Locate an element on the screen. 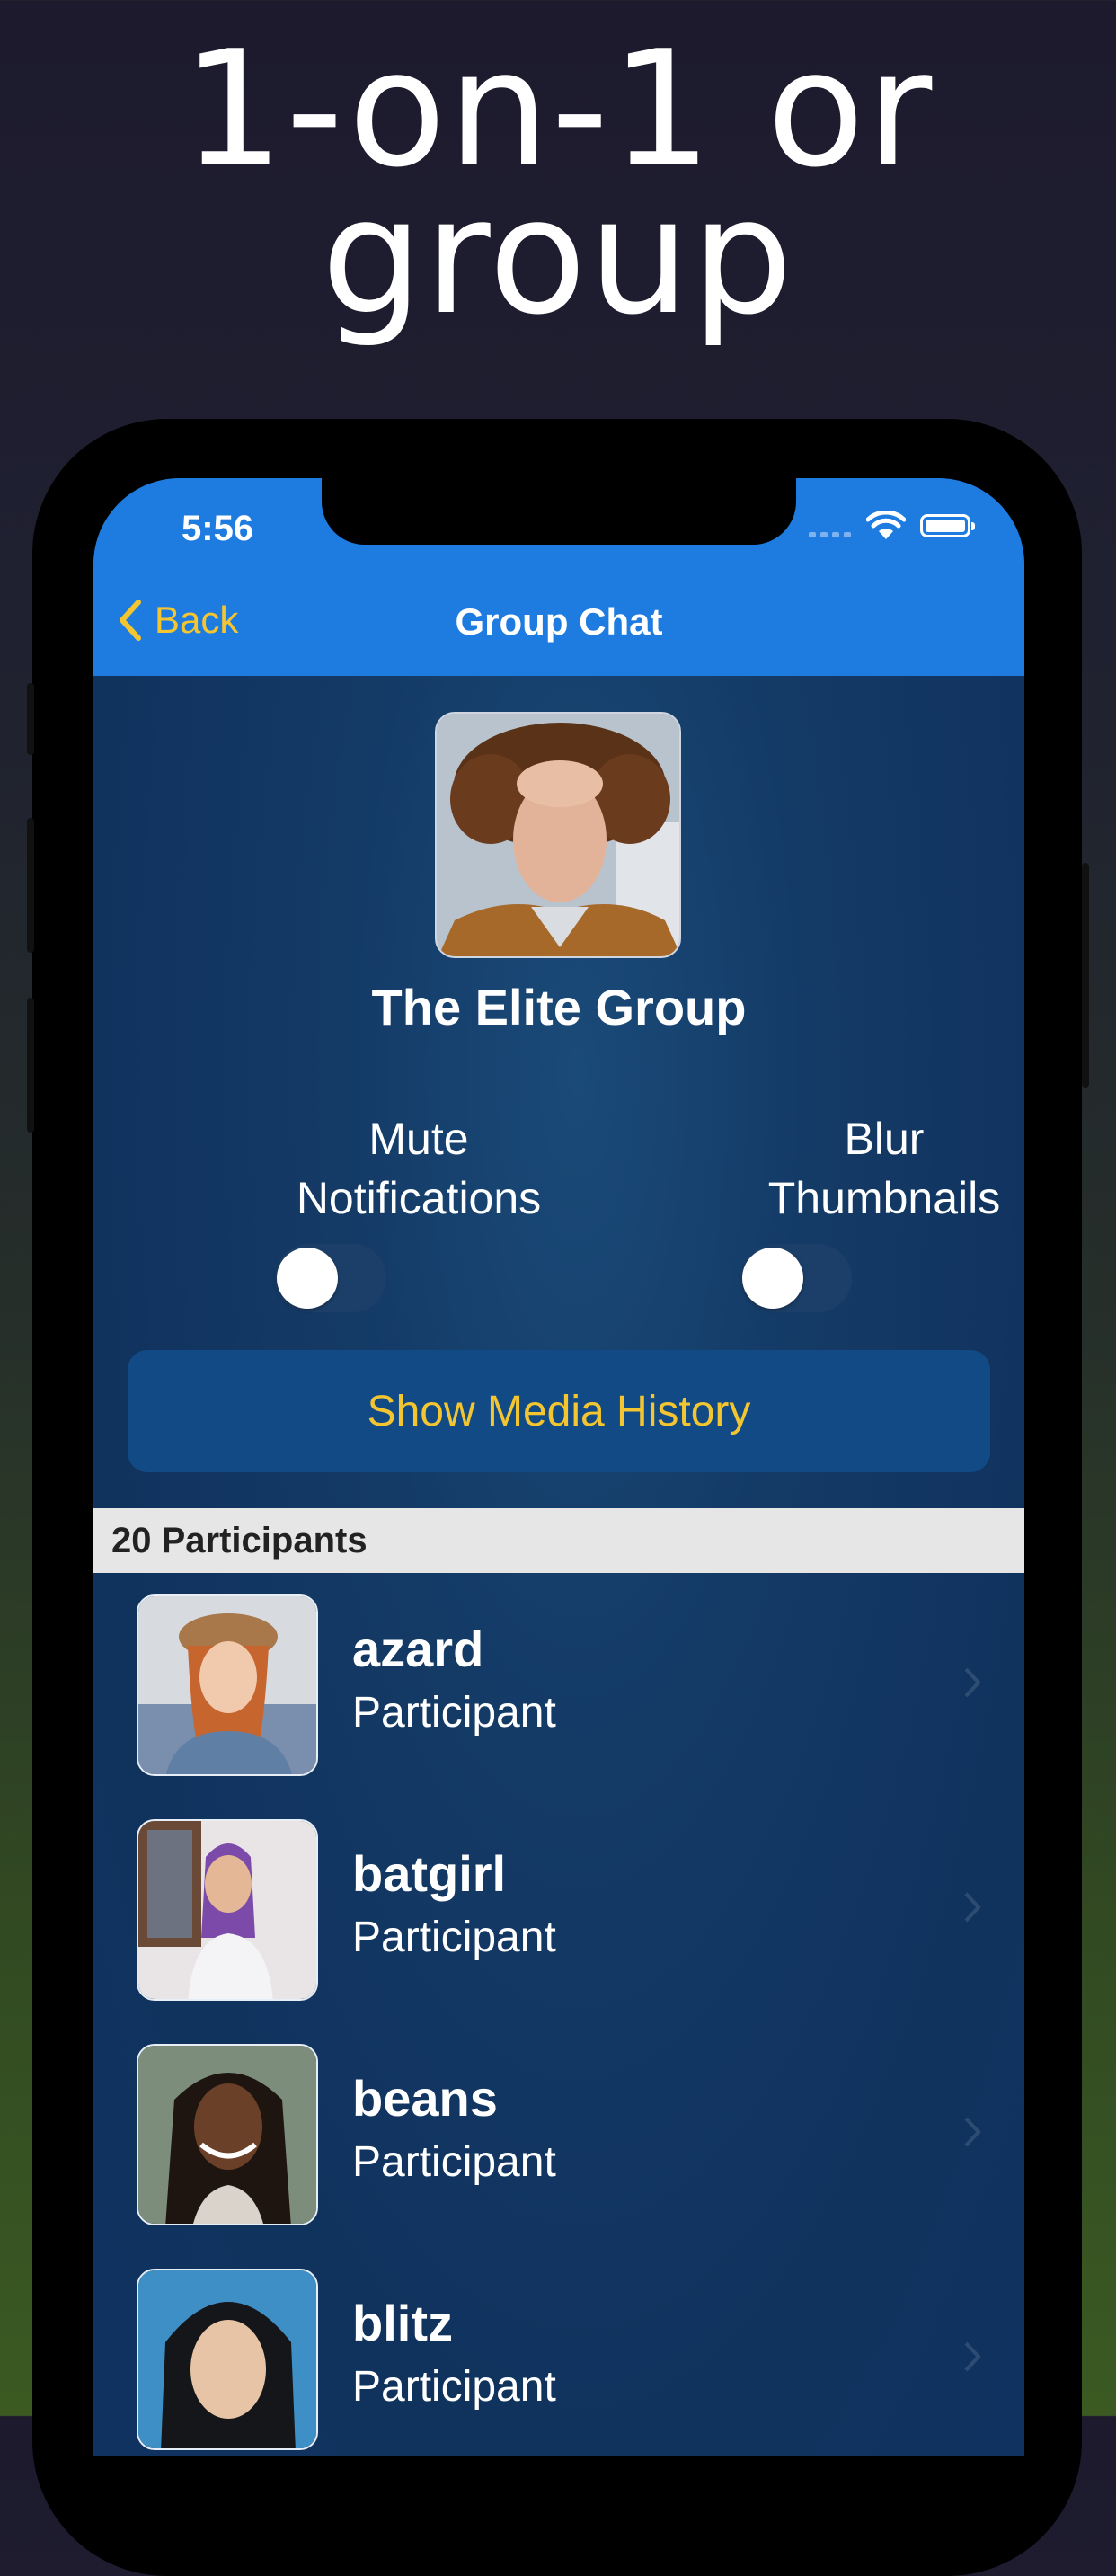  group-name: The Elite Group is located at coordinates (559, 1007).